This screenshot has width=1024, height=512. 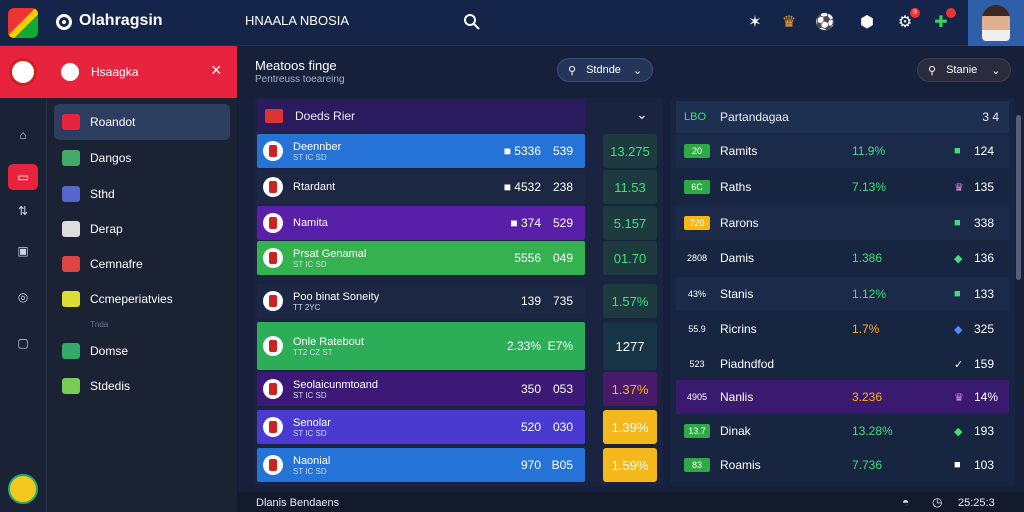 What do you see at coordinates (937, 502) in the screenshot?
I see `clock-icon: ◷` at bounding box center [937, 502].